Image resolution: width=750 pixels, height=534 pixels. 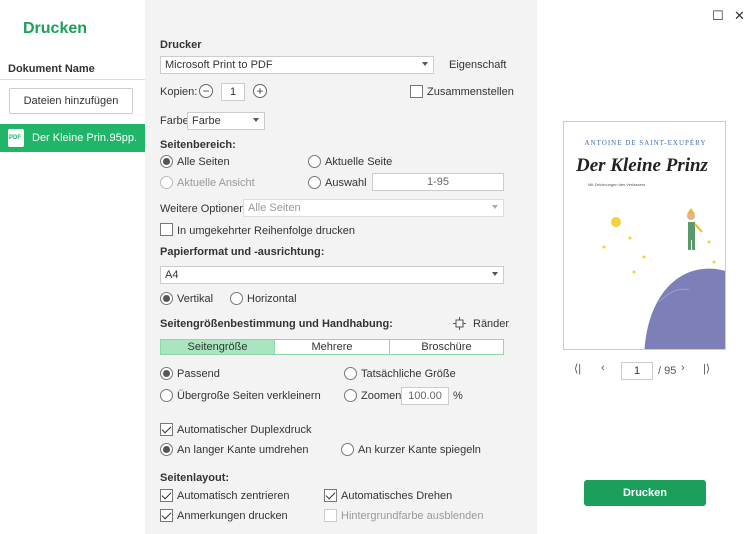 I want to click on margins-label: Ränder, so click(x=491, y=324).